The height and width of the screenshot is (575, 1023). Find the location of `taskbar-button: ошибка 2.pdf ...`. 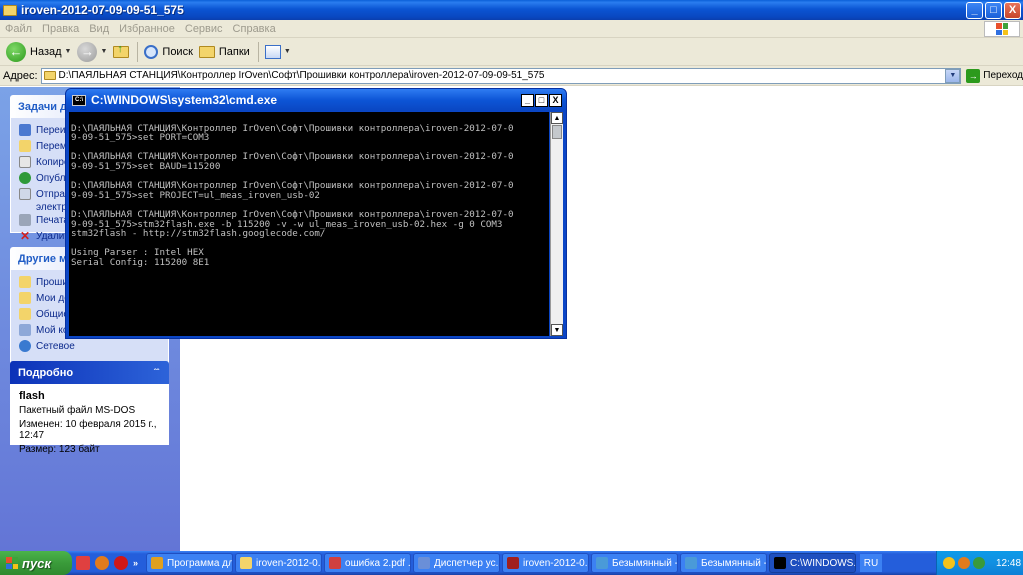

taskbar-button: ошибка 2.pdf ... is located at coordinates (368, 563).